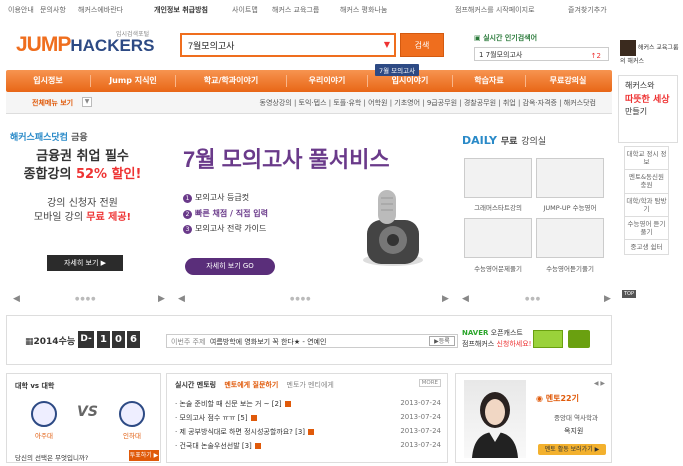 This screenshot has width=683, height=466. I want to click on ticker-label: 이번주 주제, so click(188, 342).